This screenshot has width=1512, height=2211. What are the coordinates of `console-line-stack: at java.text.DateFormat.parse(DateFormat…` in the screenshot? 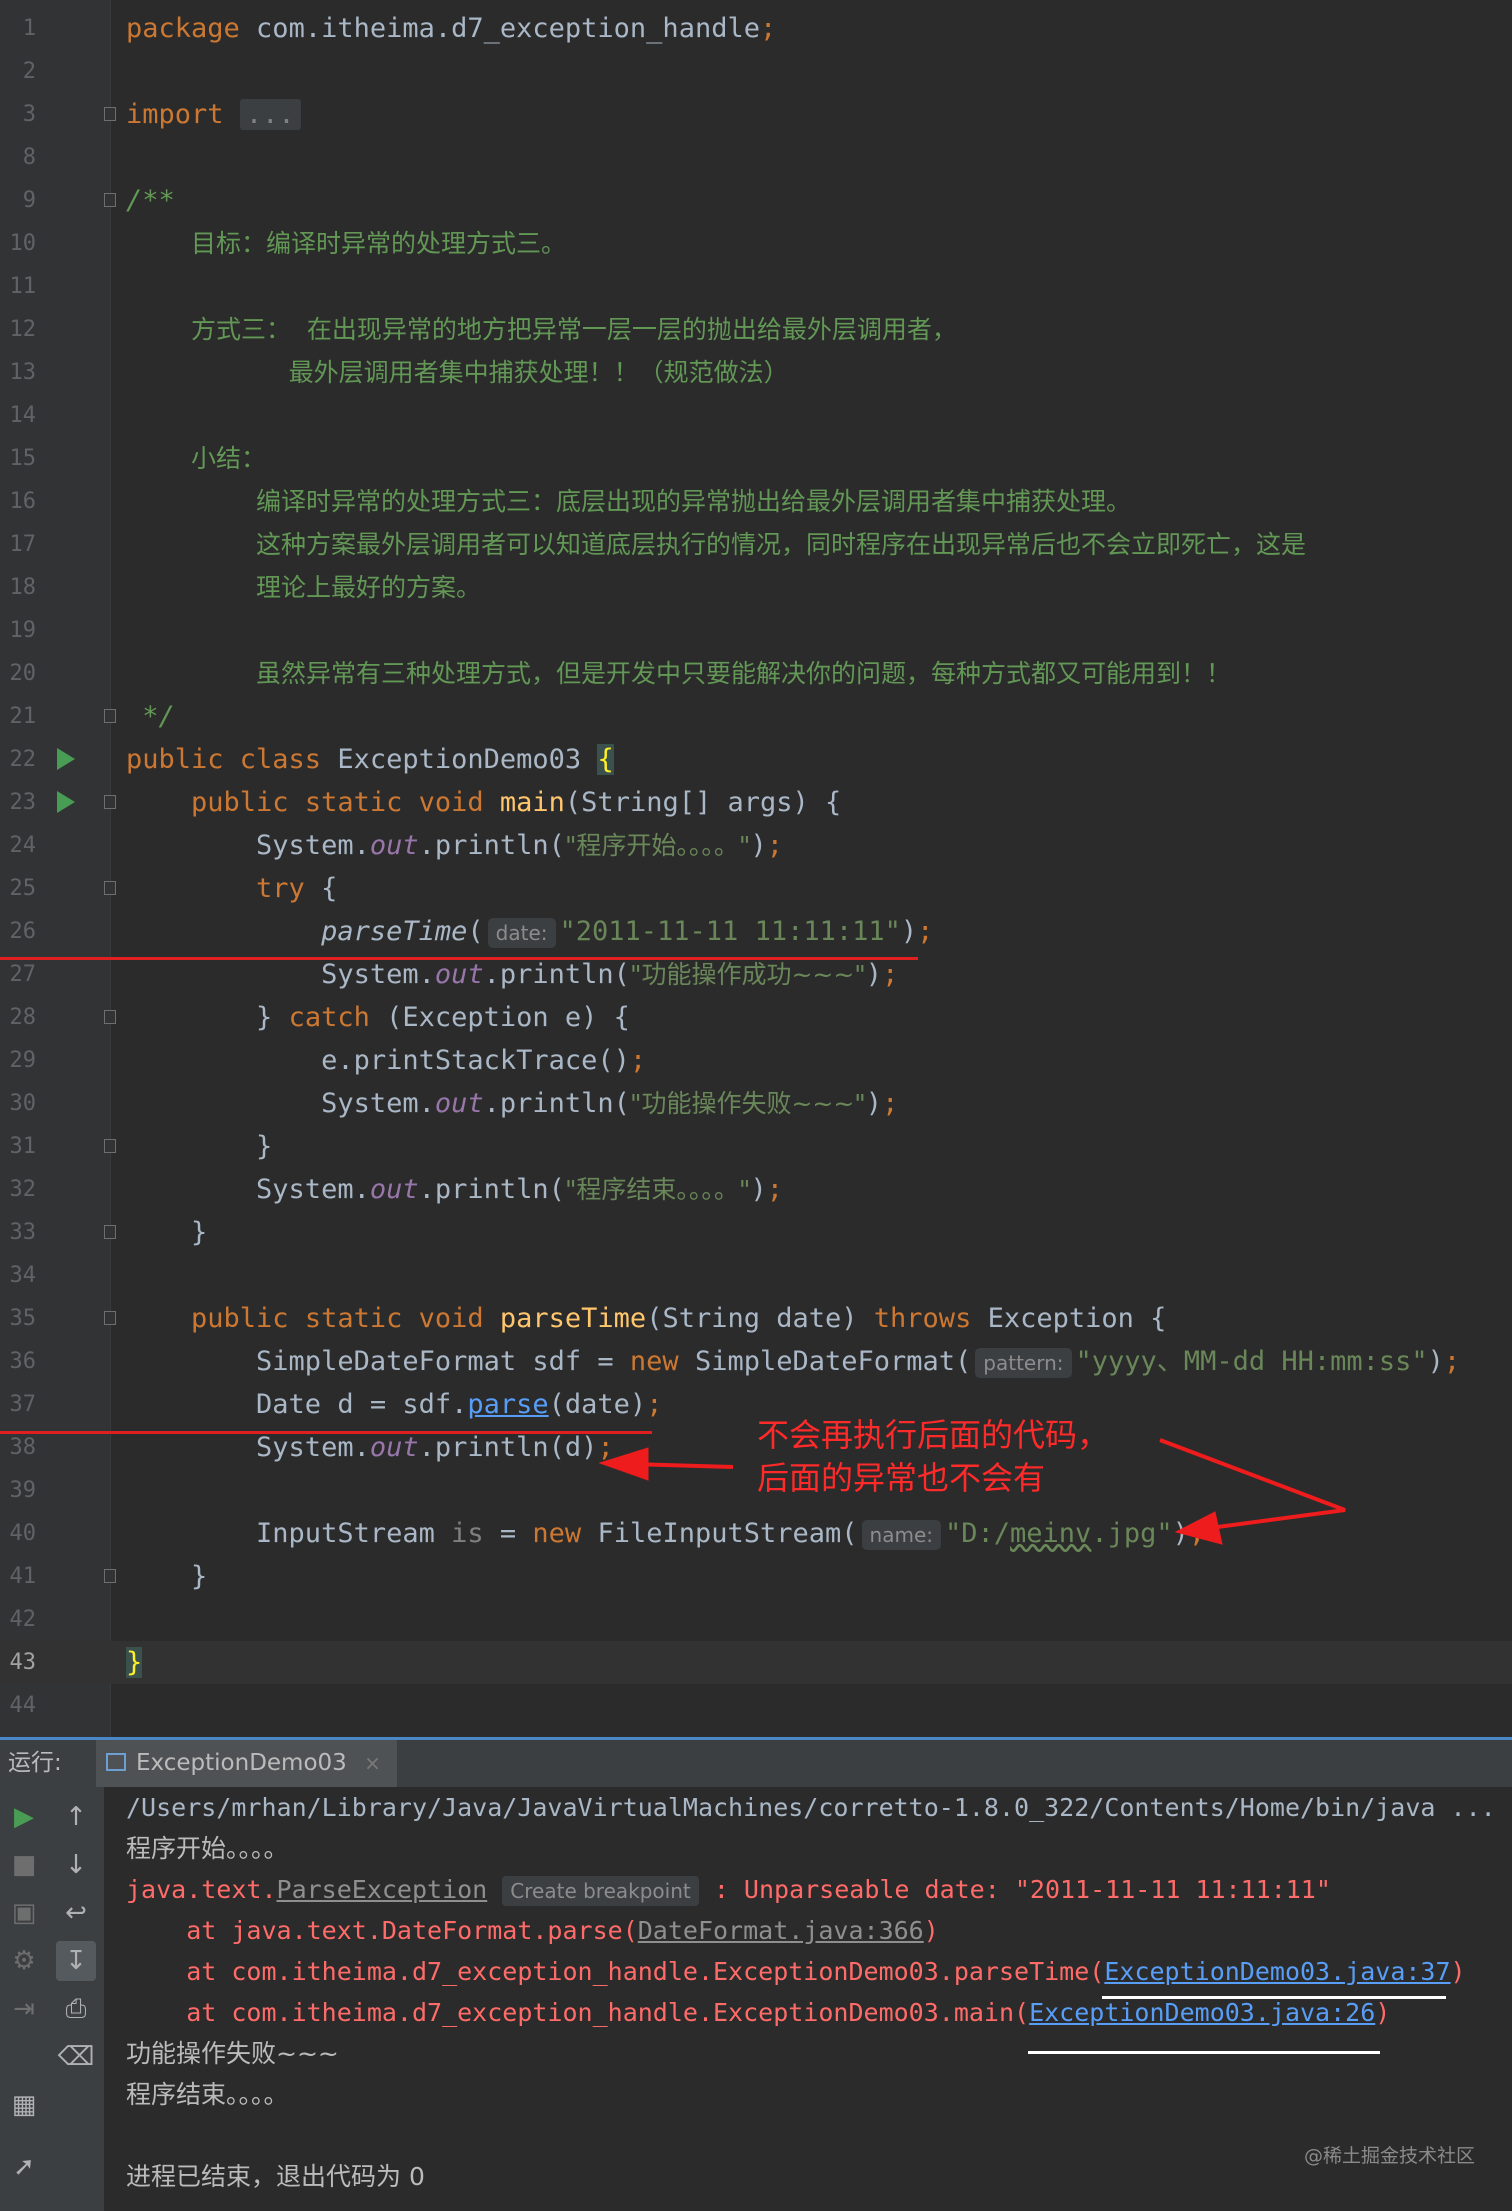 It's located at (532, 1930).